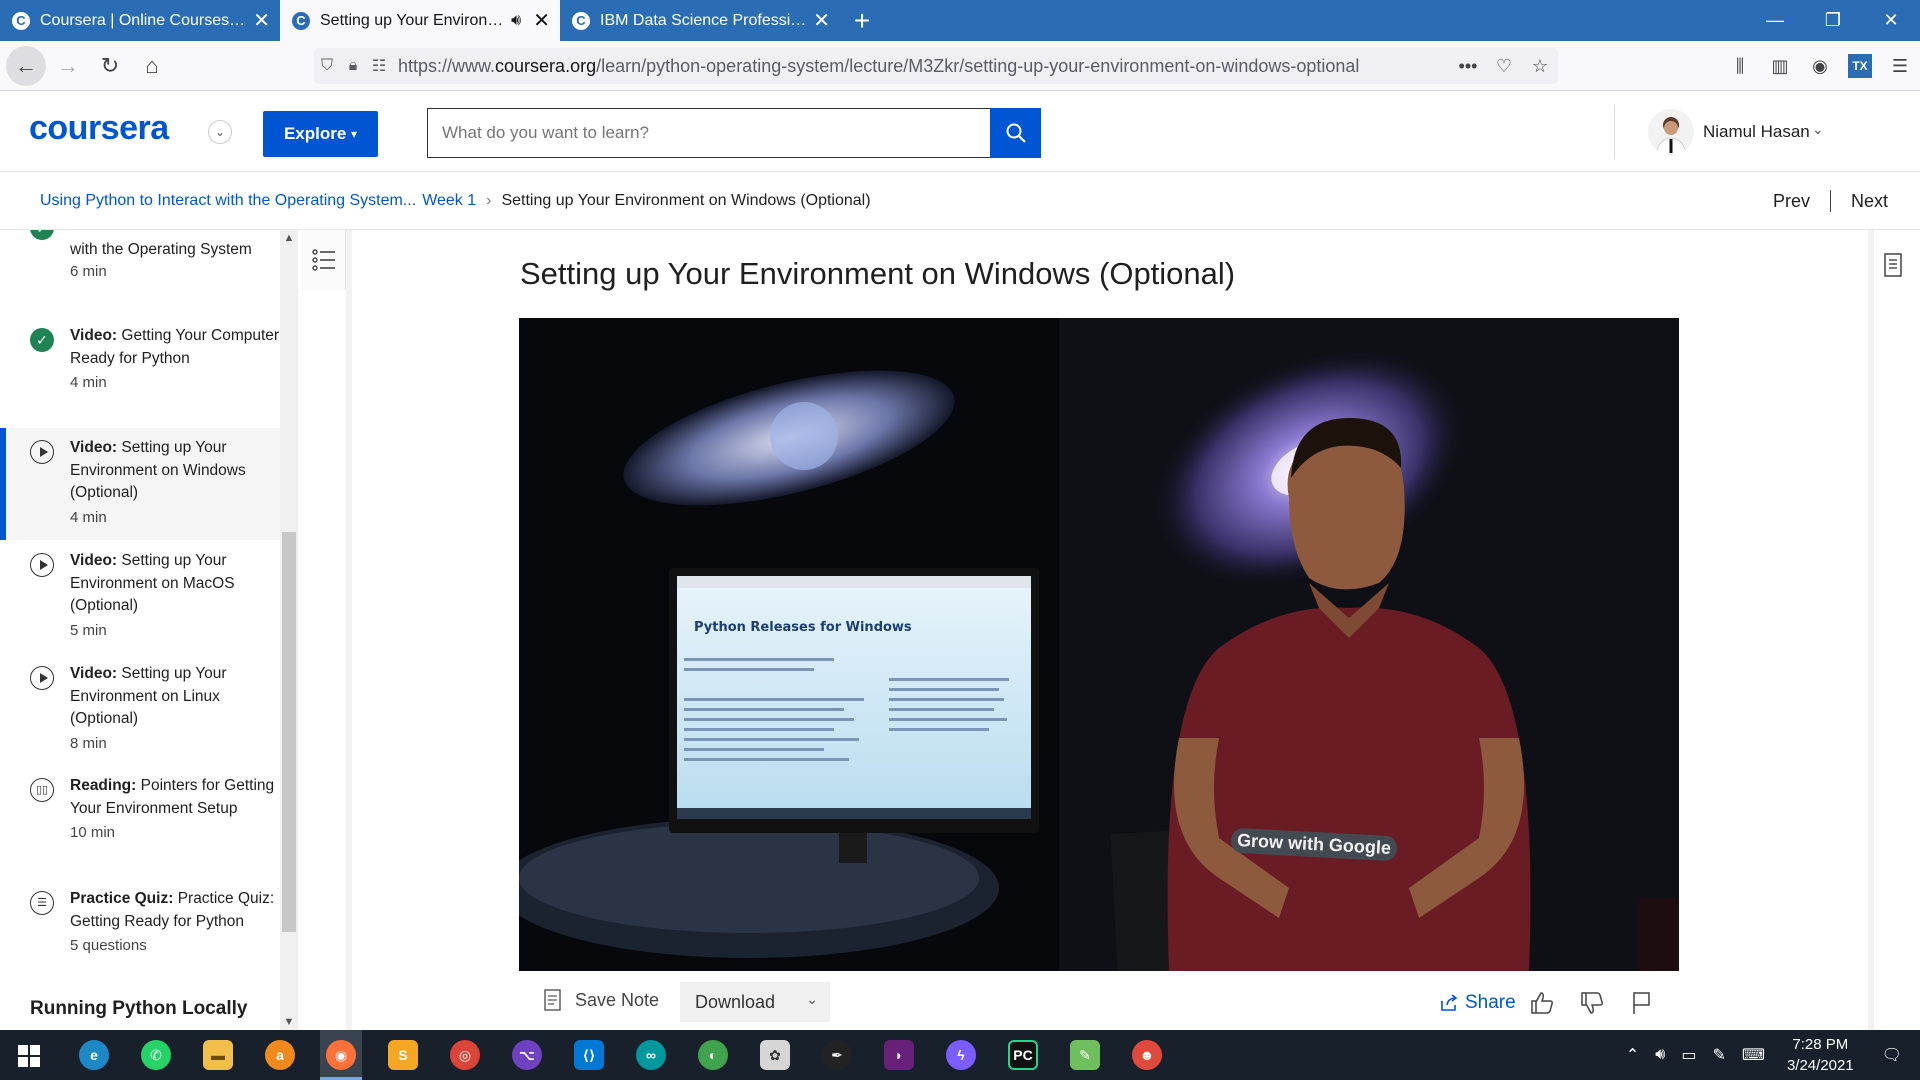 The height and width of the screenshot is (1080, 1920). Describe the element at coordinates (1718, 1055) in the screenshot. I see `pen-icon: ✎` at that location.